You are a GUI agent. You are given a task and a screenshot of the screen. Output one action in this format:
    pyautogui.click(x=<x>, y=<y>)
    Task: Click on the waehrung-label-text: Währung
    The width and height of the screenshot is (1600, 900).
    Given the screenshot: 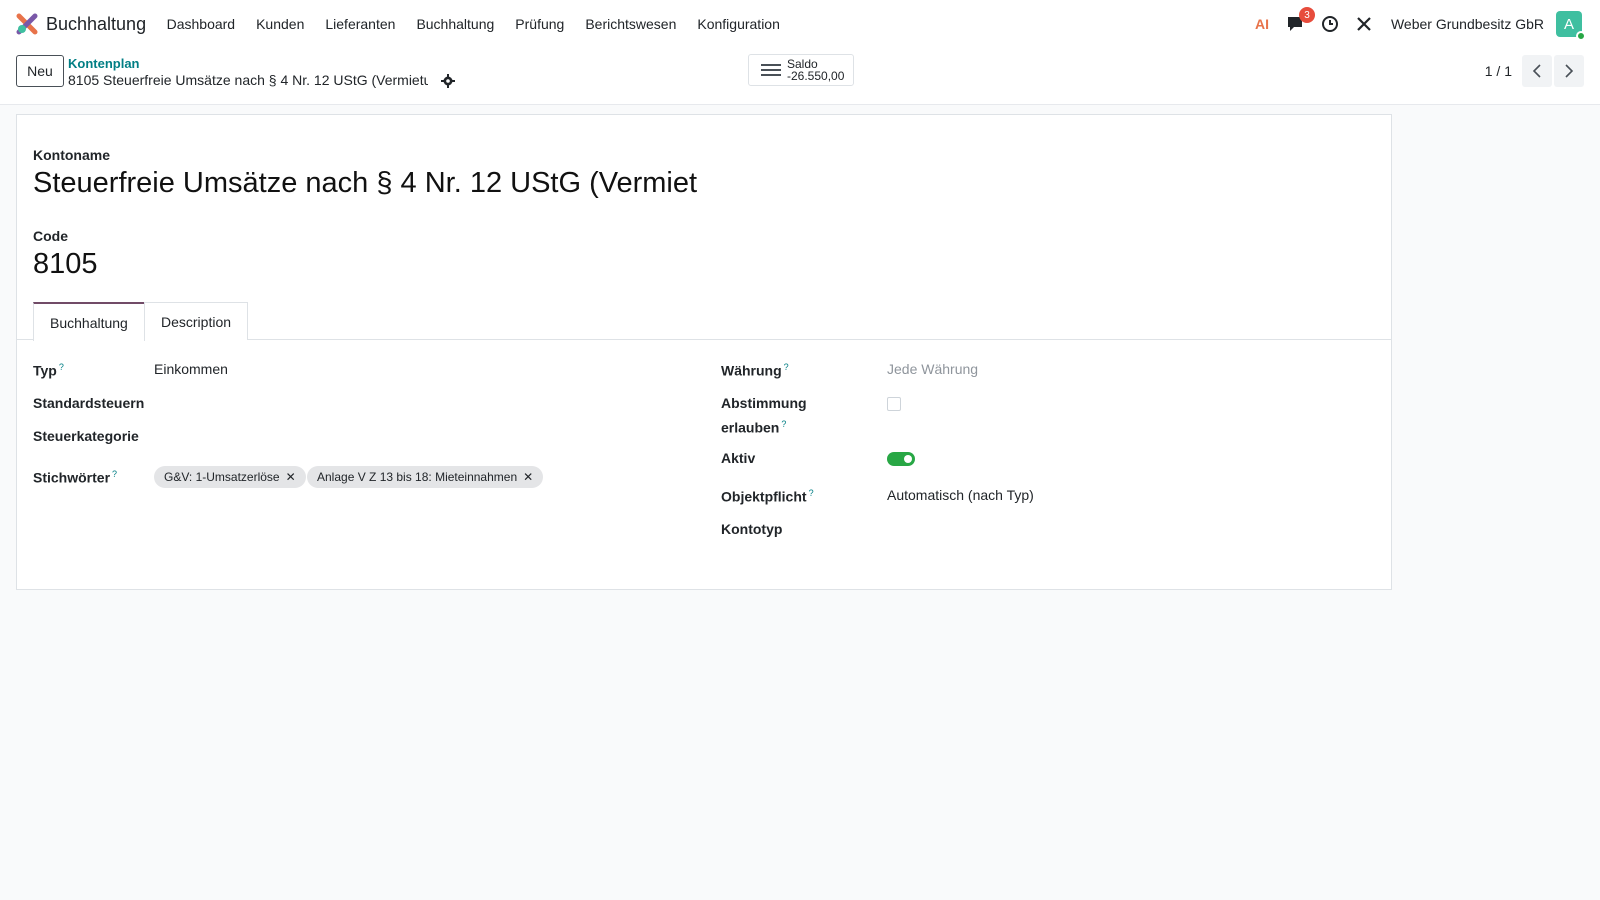 What is the action you would take?
    pyautogui.click(x=751, y=370)
    